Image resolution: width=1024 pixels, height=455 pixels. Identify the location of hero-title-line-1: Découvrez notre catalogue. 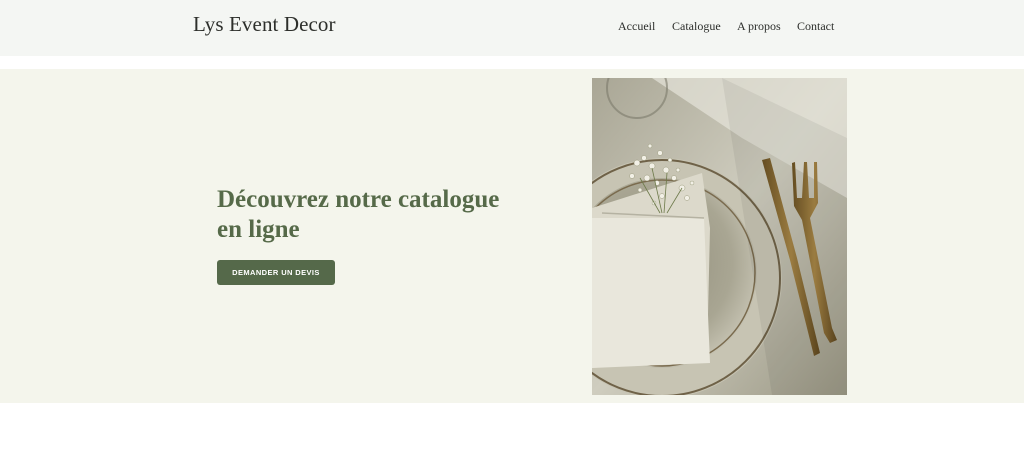
(358, 199).